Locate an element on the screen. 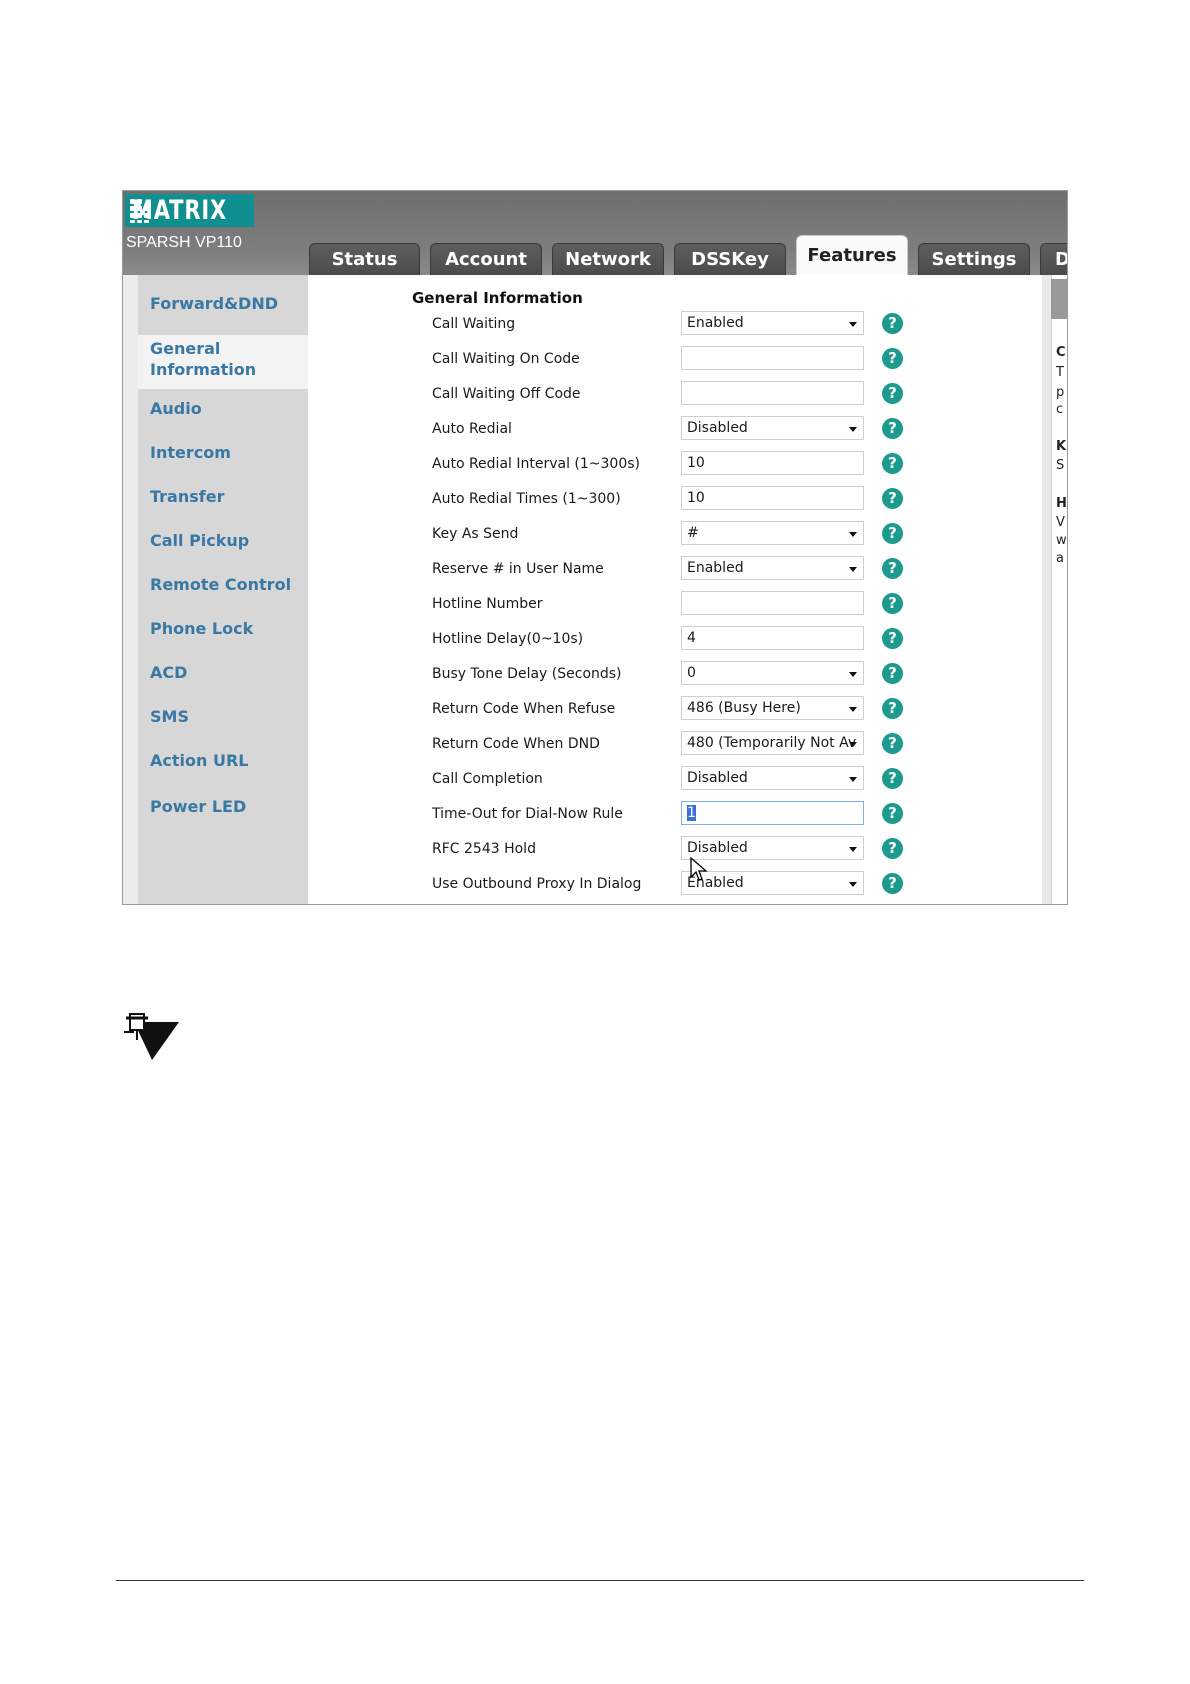 This screenshot has width=1190, height=1684. help-text-fragment: C is located at coordinates (1061, 352).